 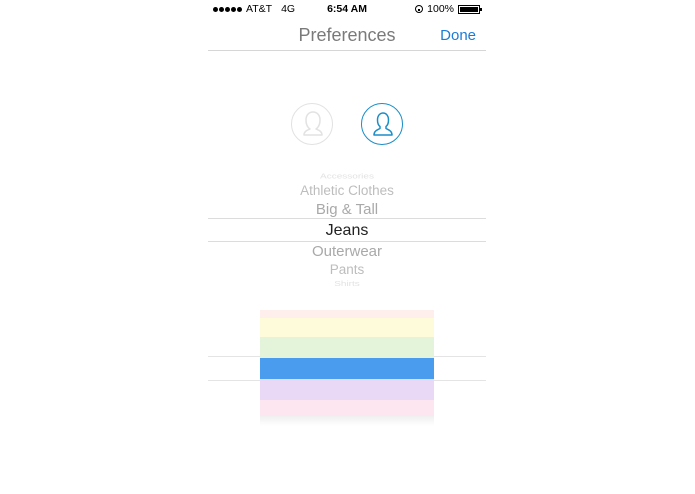 I want to click on picker-item-shirts: Shirts, so click(x=347, y=285).